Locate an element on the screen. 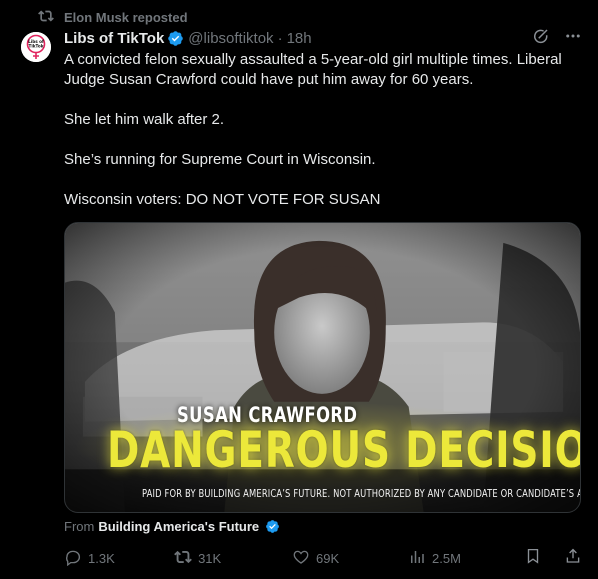  source-name: Building America's Future is located at coordinates (178, 526).